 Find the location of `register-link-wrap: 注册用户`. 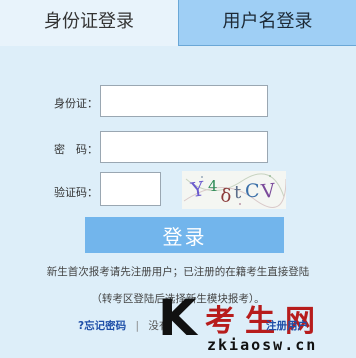

register-link-wrap: 注册用户 is located at coordinates (287, 325).